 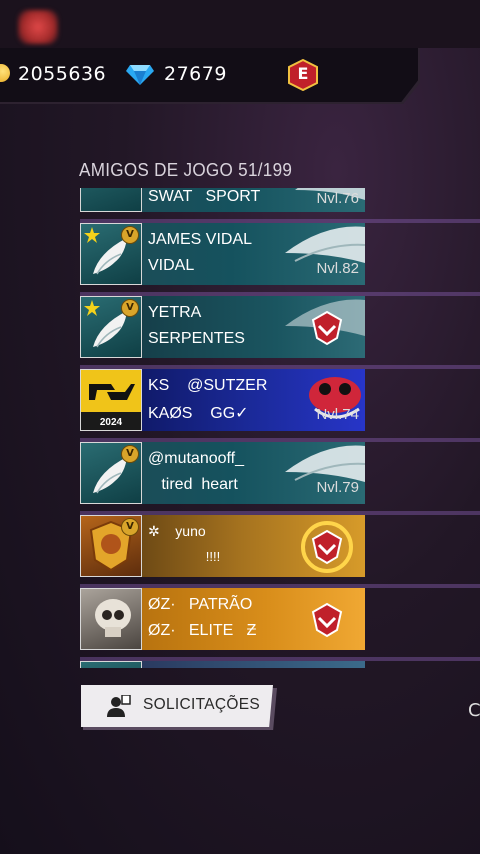 I want to click on friend-level: Nvl.76, so click(x=337, y=198).